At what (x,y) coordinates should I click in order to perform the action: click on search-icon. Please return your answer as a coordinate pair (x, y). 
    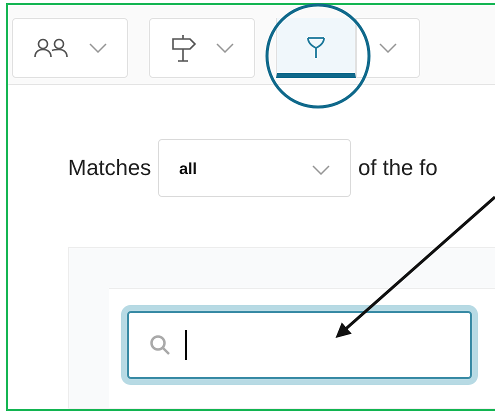
    Looking at the image, I should click on (160, 345).